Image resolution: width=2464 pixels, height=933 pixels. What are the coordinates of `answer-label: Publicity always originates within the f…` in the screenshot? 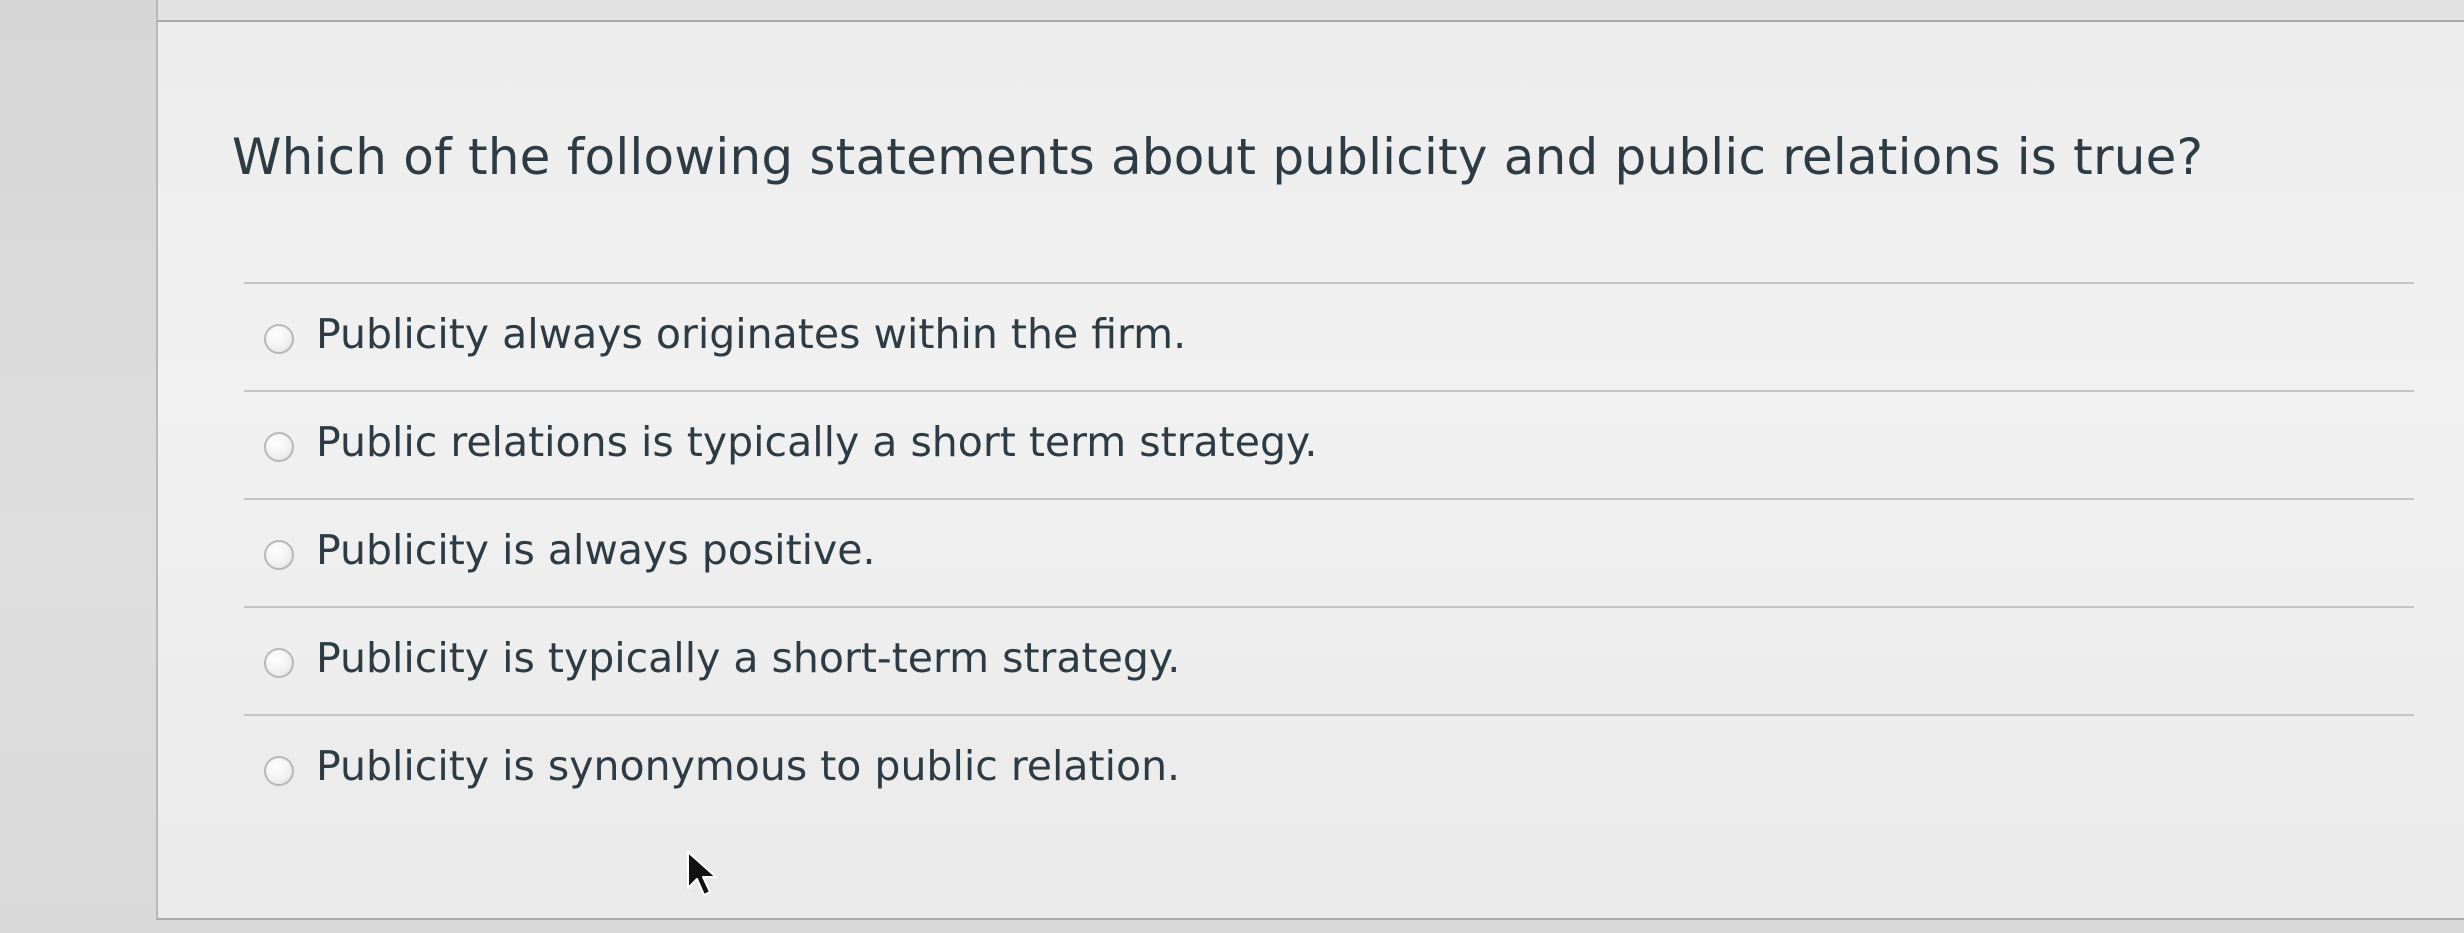 It's located at (751, 334).